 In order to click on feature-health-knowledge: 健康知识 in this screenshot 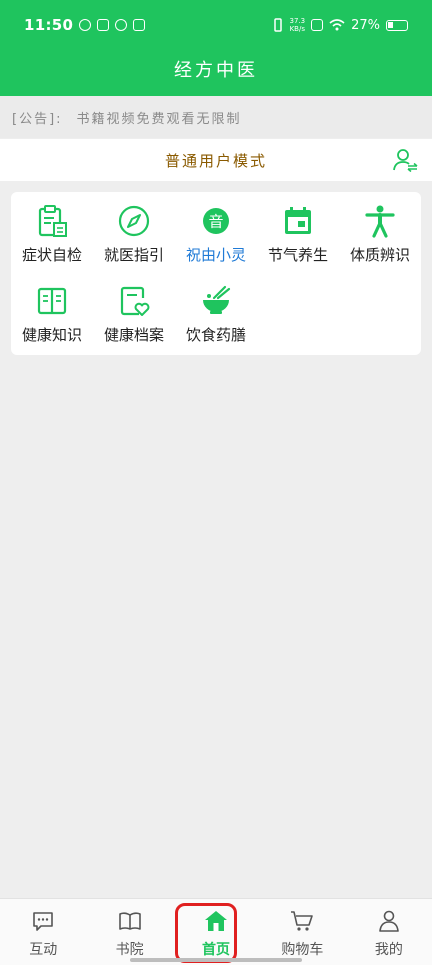, I will do `click(52, 312)`.